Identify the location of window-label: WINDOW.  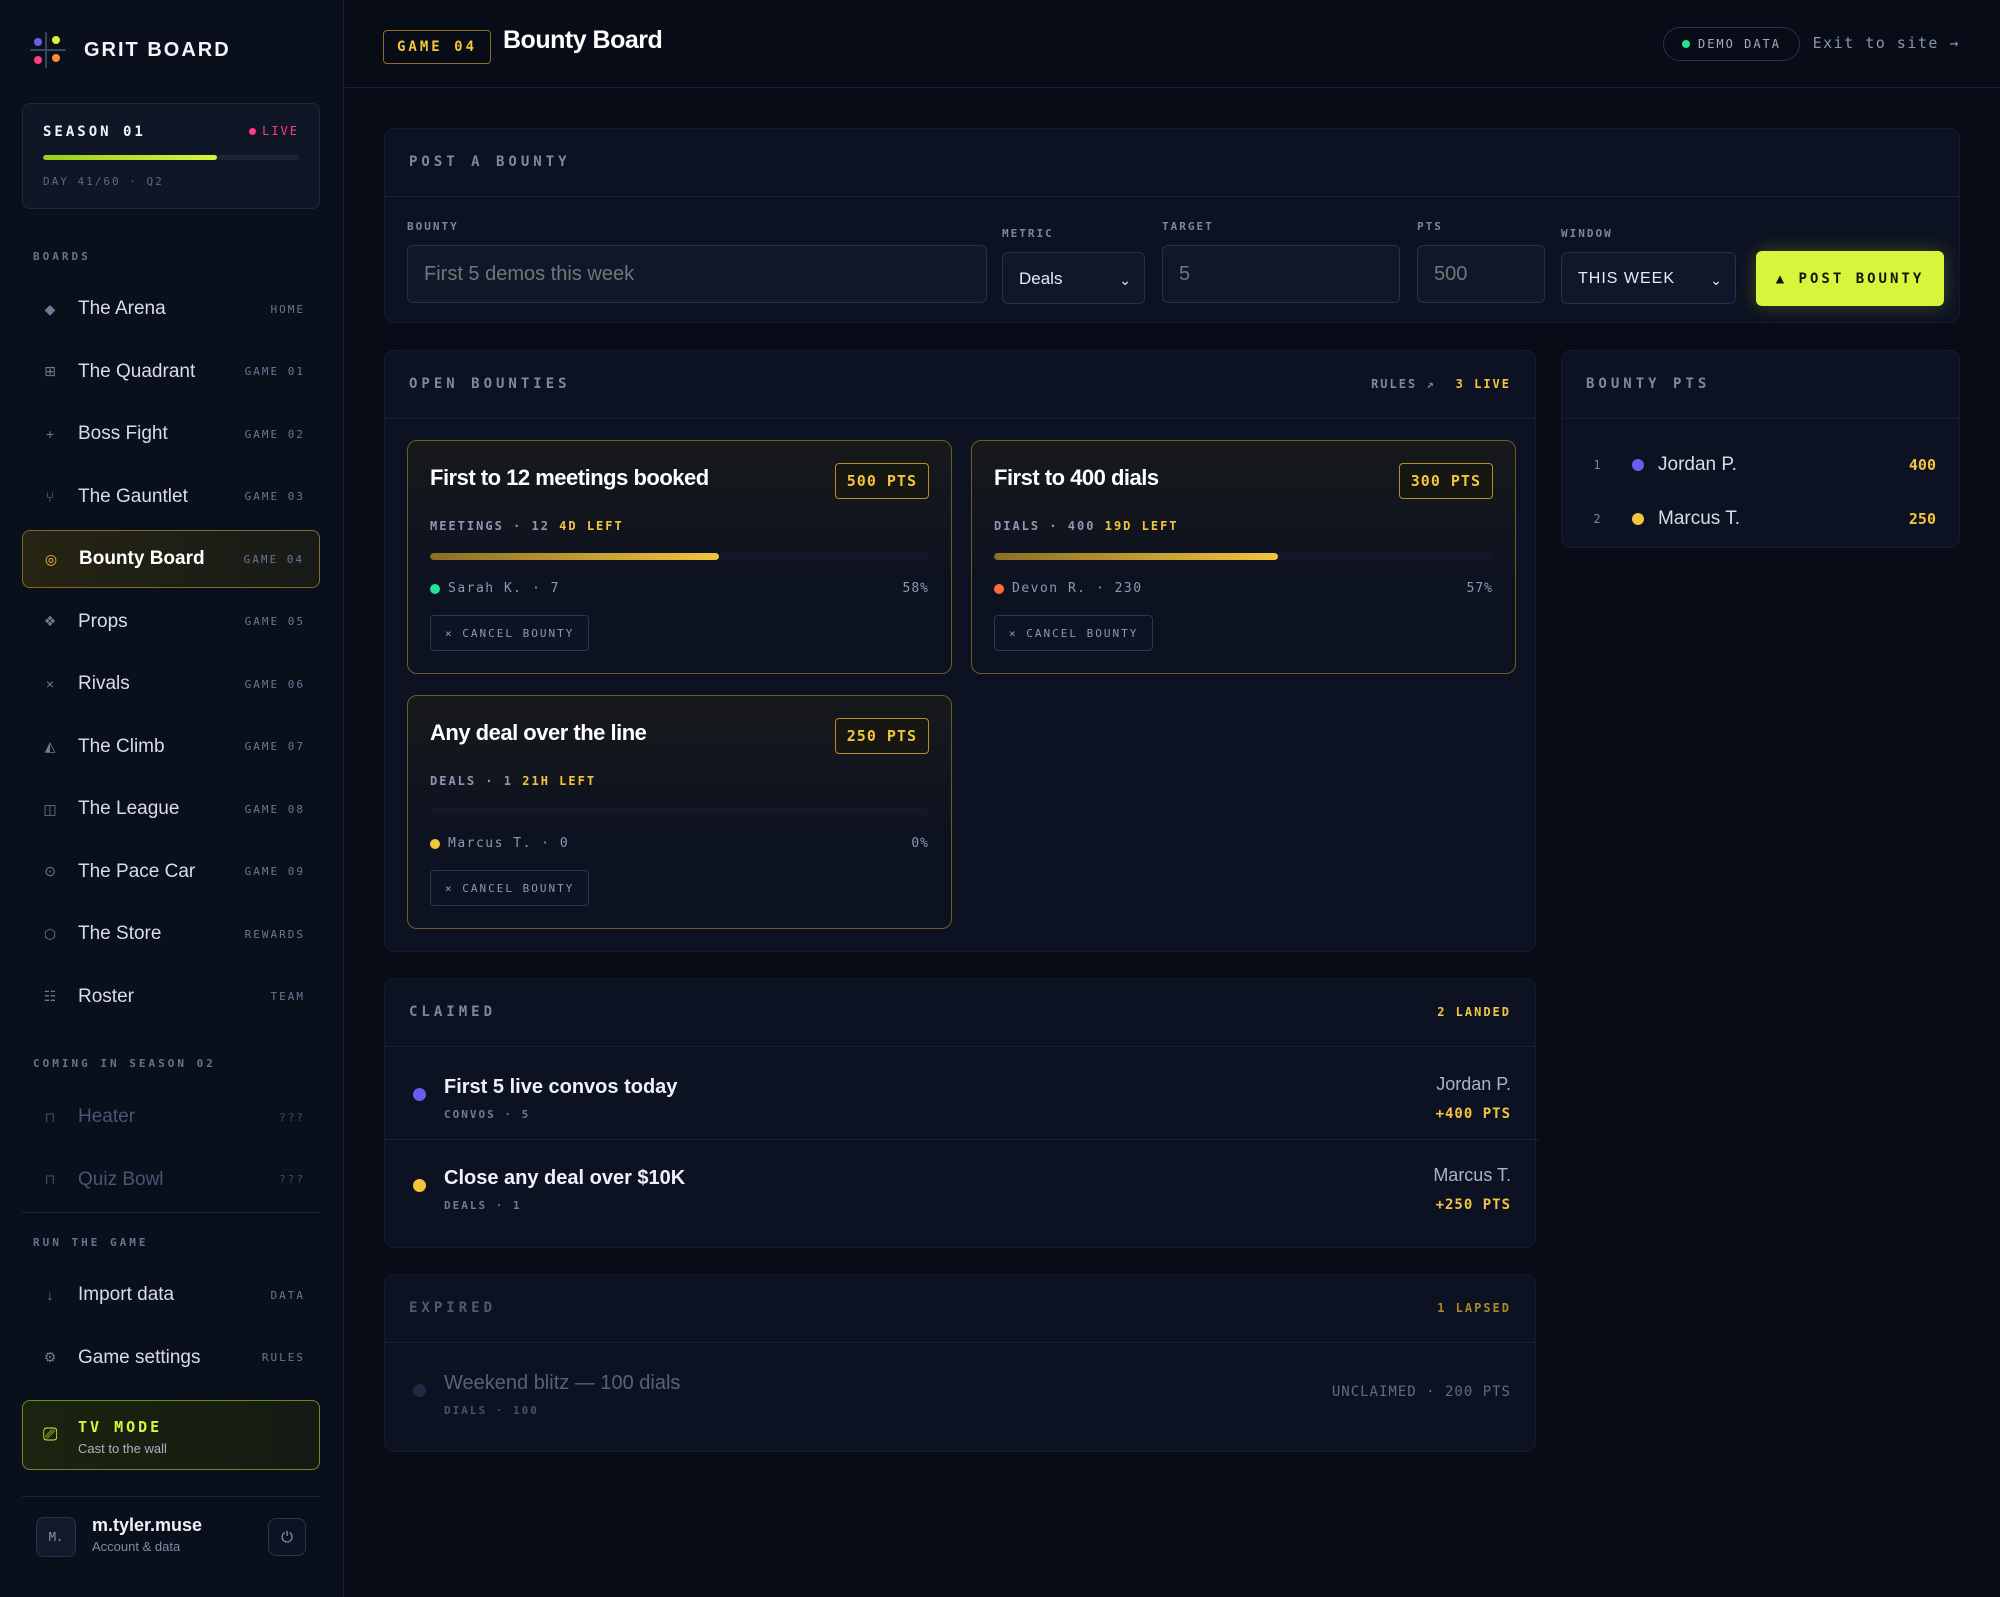
(1587, 233).